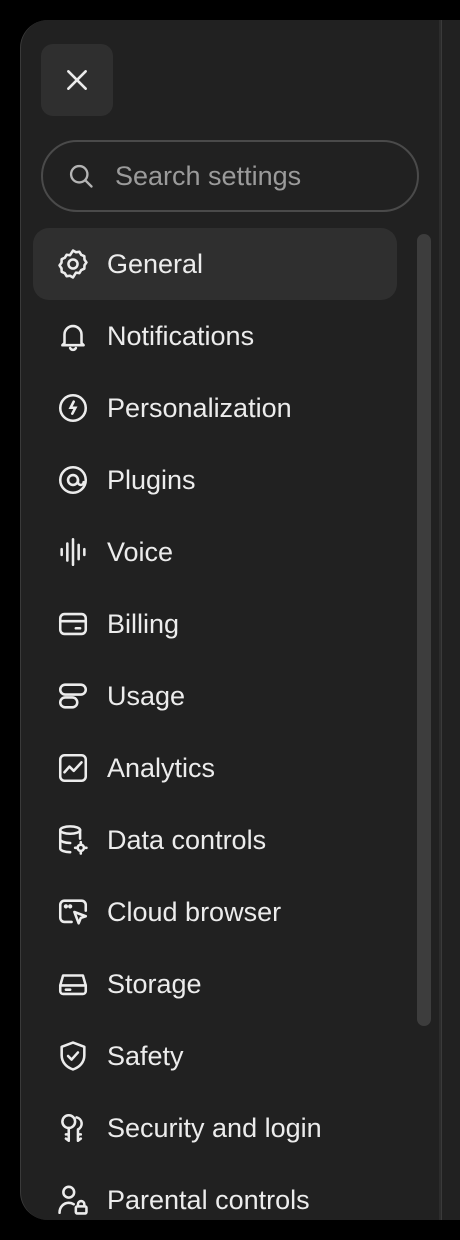 The width and height of the screenshot is (460, 1240). What do you see at coordinates (215, 696) in the screenshot?
I see `nav-item-usage: Usage` at bounding box center [215, 696].